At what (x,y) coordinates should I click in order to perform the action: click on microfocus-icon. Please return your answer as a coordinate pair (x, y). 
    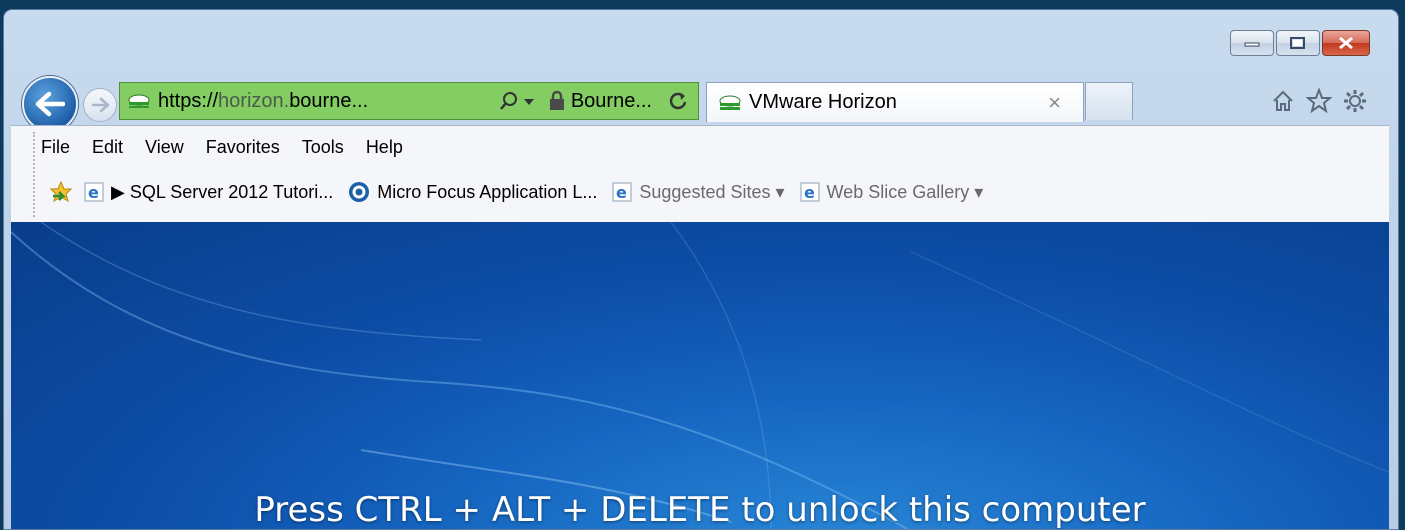
    Looking at the image, I should click on (359, 192).